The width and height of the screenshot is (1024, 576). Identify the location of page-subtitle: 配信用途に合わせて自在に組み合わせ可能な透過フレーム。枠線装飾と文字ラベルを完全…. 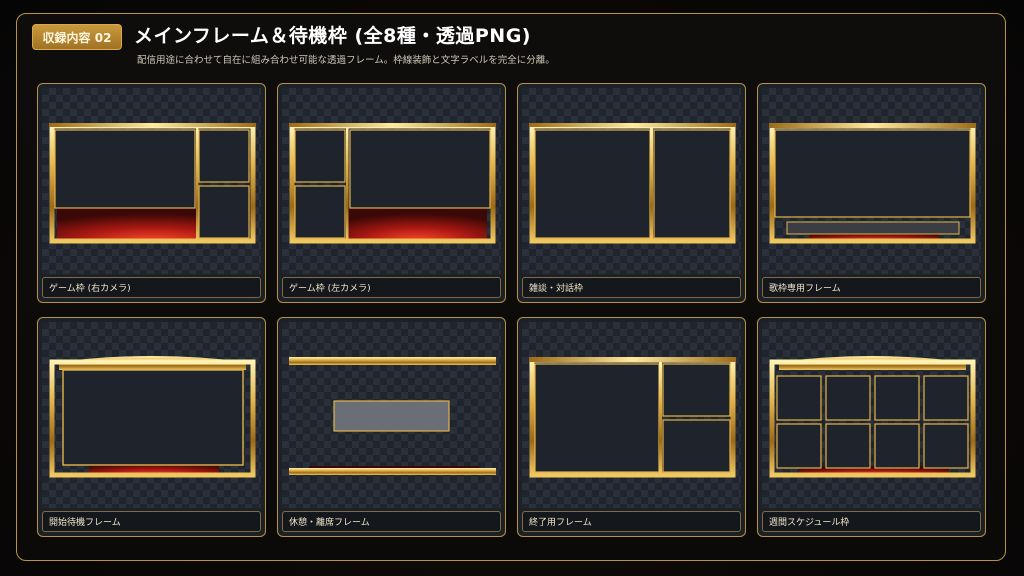
(346, 60).